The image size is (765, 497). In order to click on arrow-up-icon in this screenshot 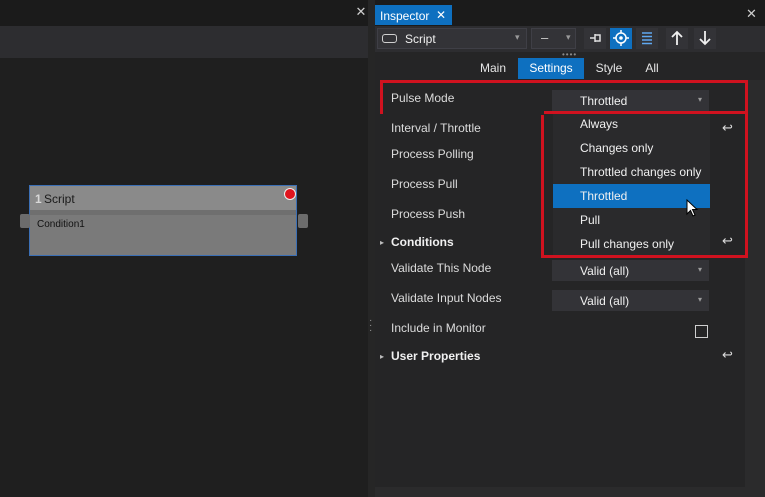, I will do `click(677, 37)`.